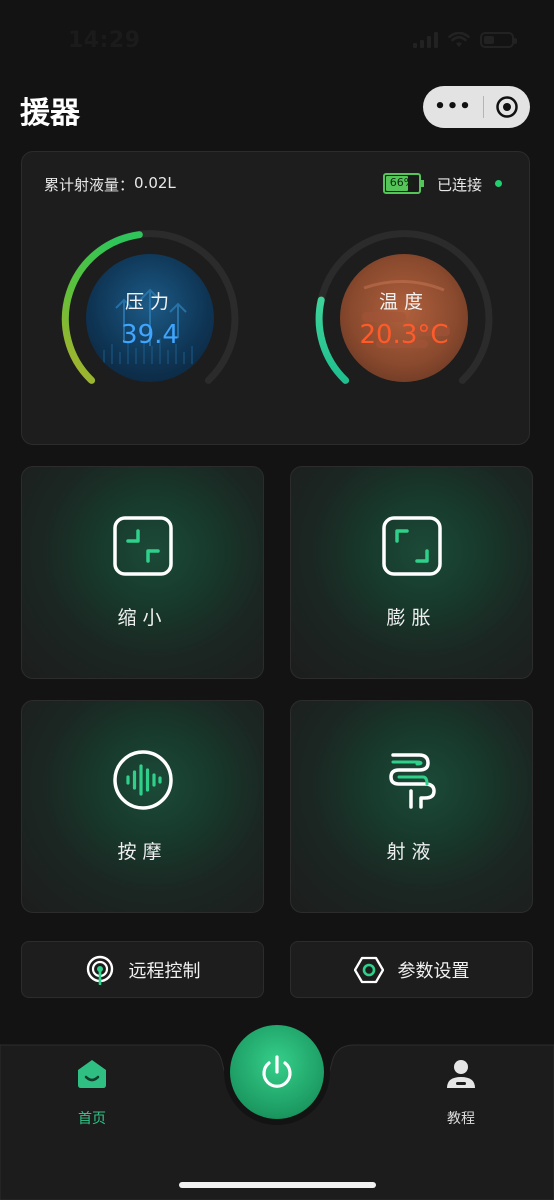 The width and height of the screenshot is (554, 1200). What do you see at coordinates (277, 1185) in the screenshot?
I see `home-indicator` at bounding box center [277, 1185].